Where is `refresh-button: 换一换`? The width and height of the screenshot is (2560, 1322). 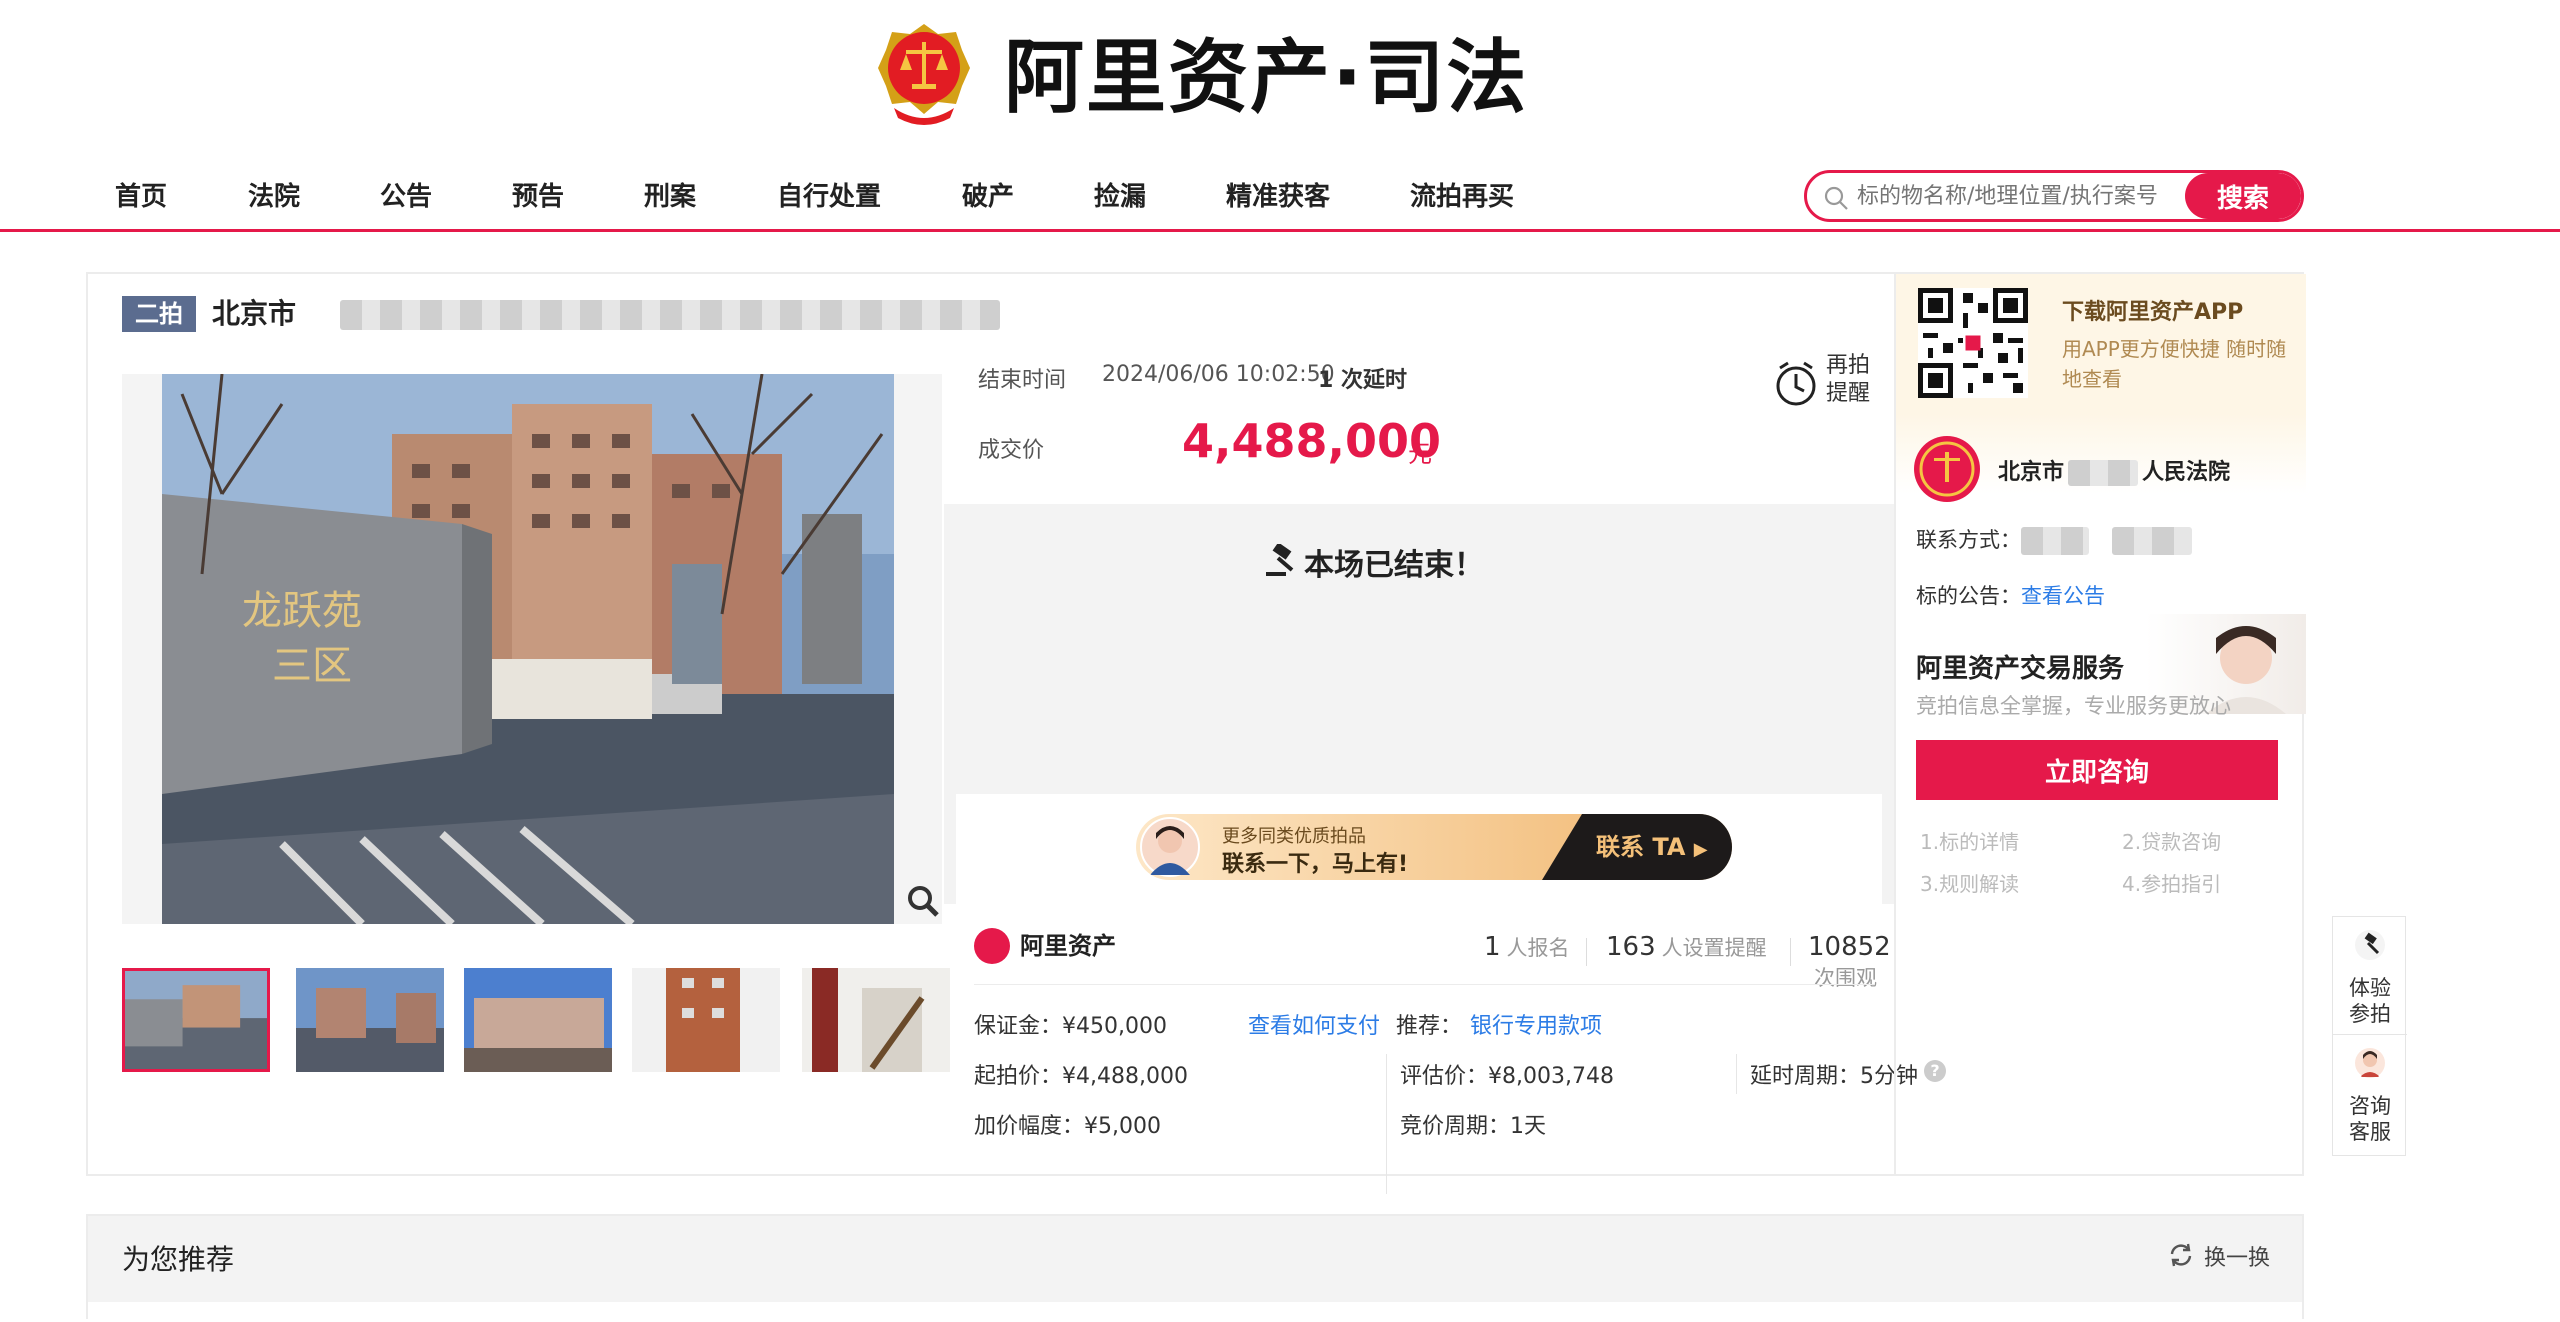 refresh-button: 换一换 is located at coordinates (2219, 1256).